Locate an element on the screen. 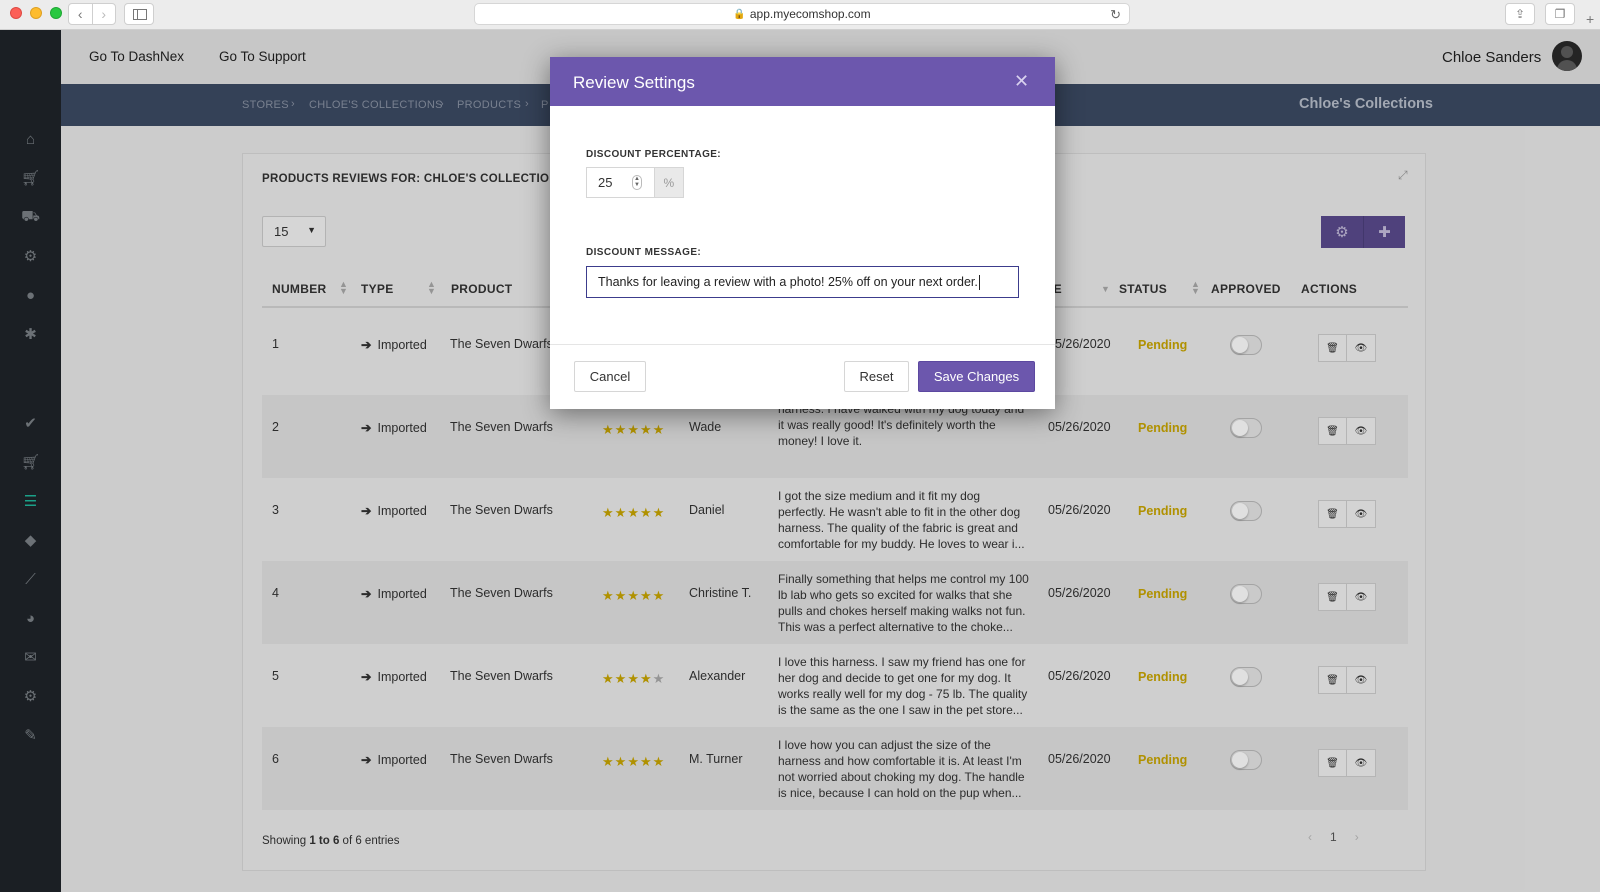 Image resolution: width=1600 pixels, height=892 pixels. tabs-overview-icon: ❐ is located at coordinates (1560, 14).